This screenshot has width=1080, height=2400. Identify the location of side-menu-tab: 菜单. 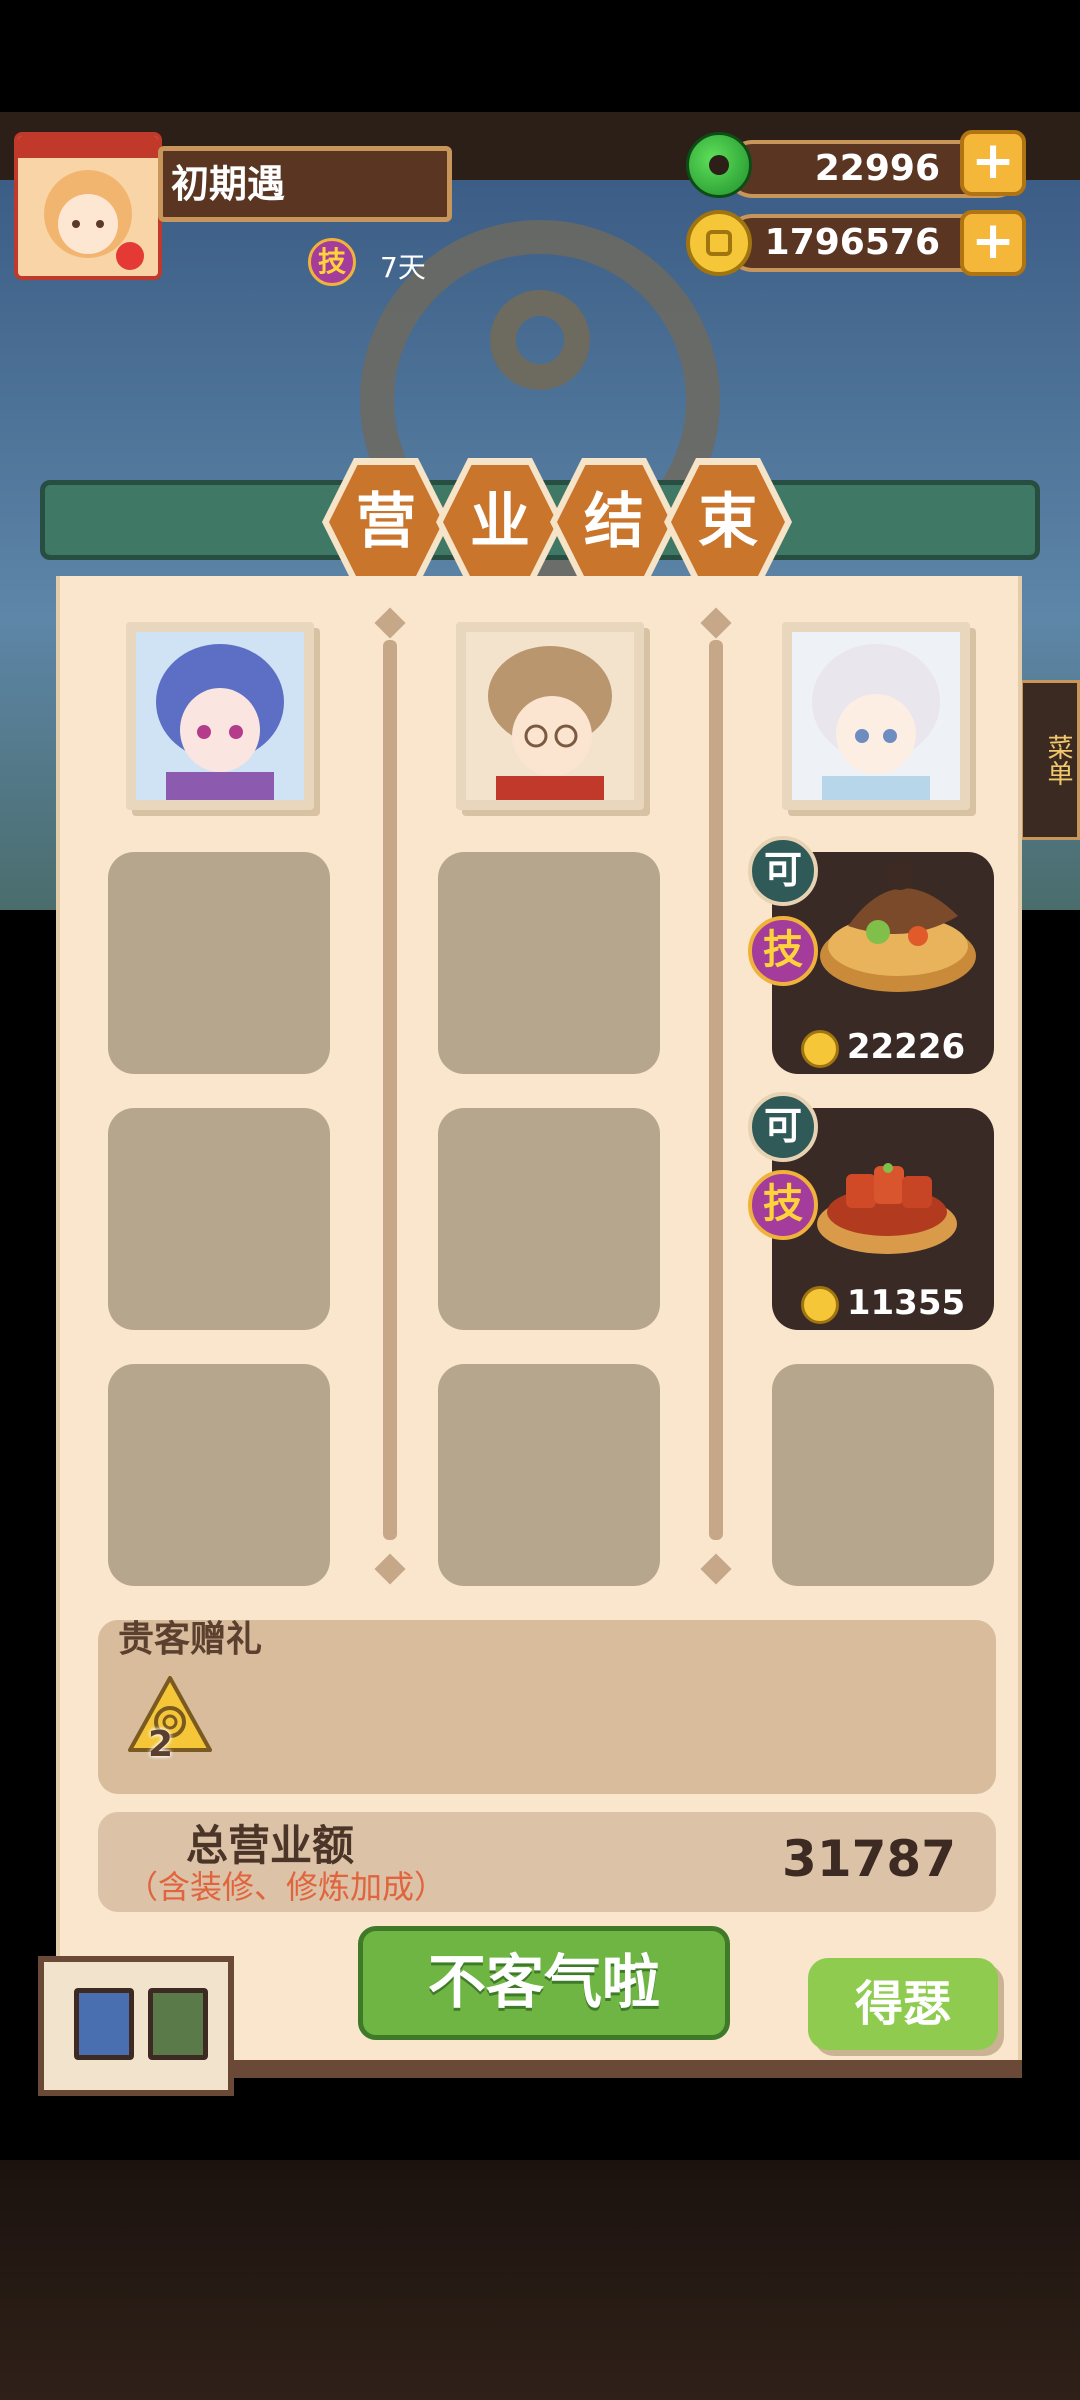
(1050, 760).